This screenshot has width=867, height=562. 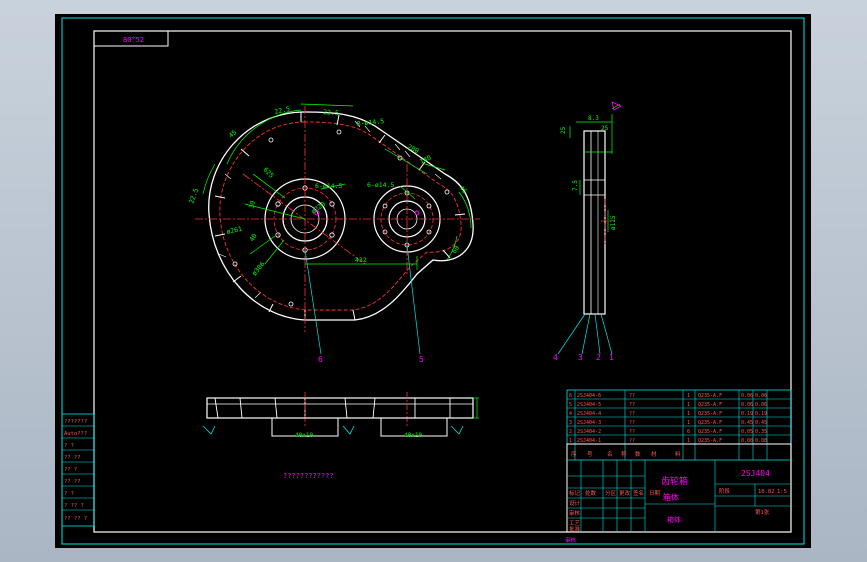 What do you see at coordinates (747, 405) in the screenshot?
I see `parts-cell-unit_w: 0.06` at bounding box center [747, 405].